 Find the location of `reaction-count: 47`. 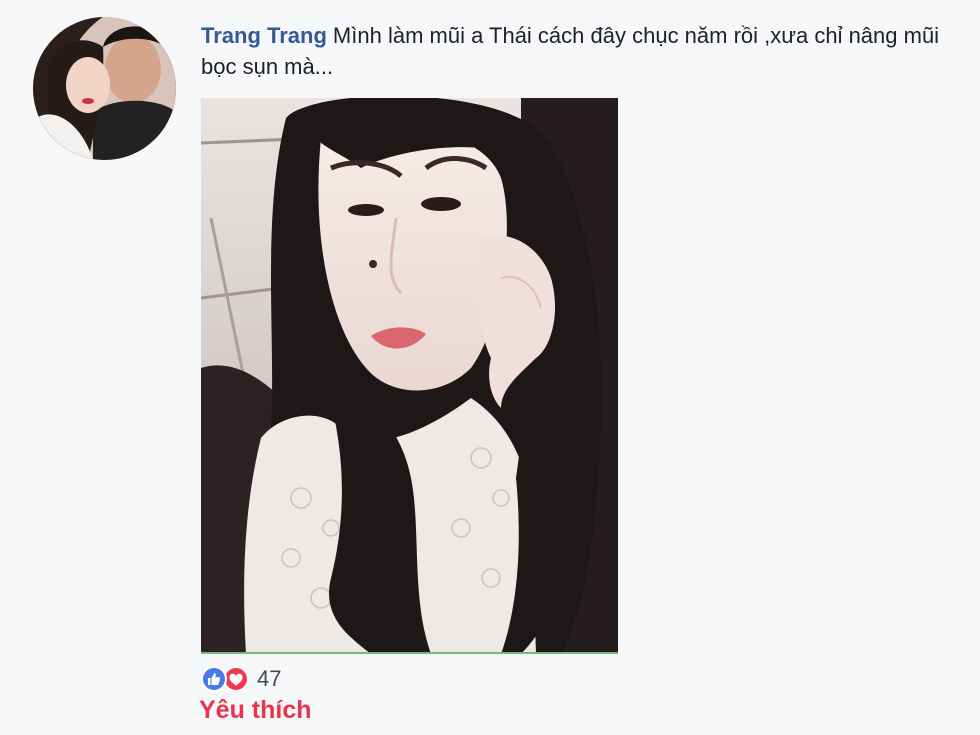

reaction-count: 47 is located at coordinates (269, 678).